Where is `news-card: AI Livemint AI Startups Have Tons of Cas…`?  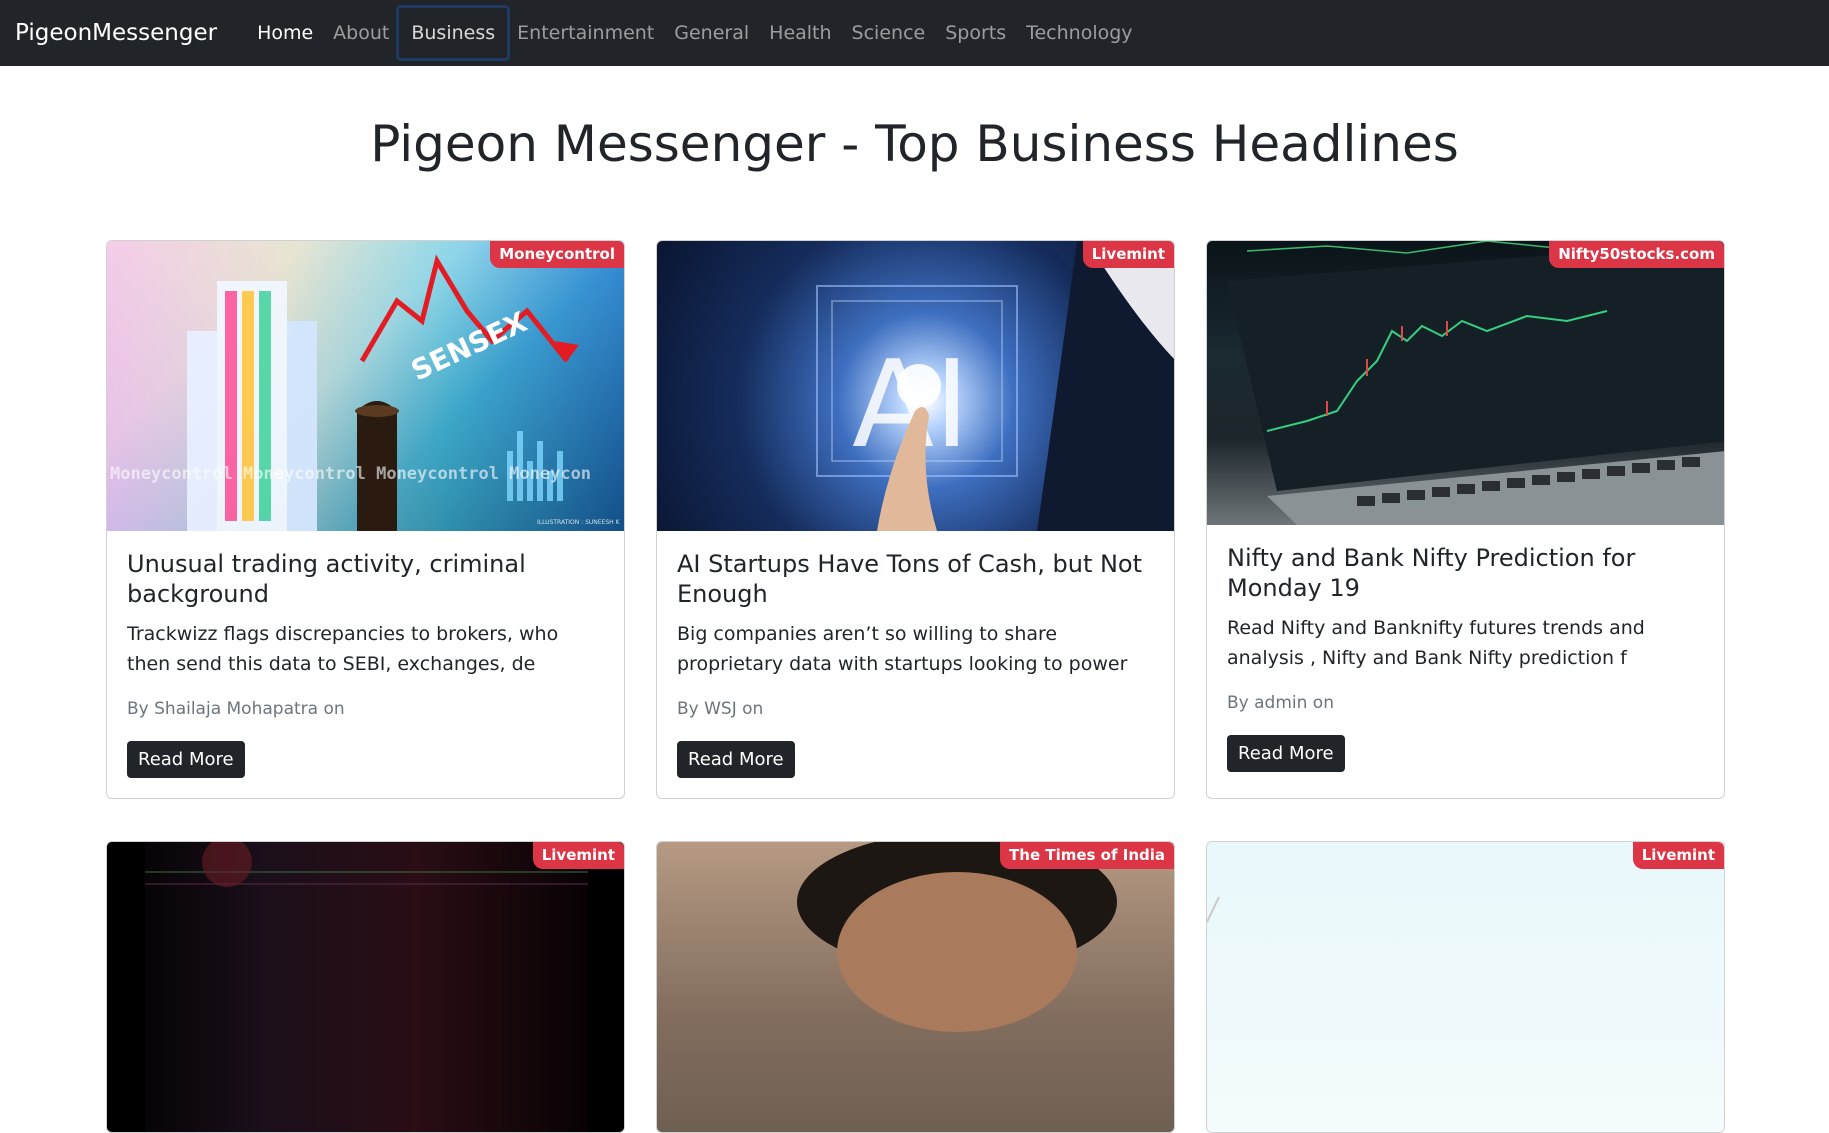 news-card: AI Livemint AI Startups Have Tons of Cas… is located at coordinates (915, 519).